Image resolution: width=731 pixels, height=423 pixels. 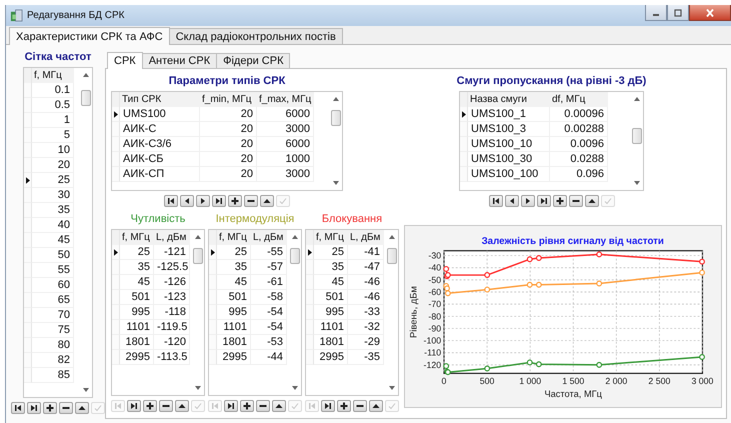 I want to click on table-cell: 0.1, so click(x=53, y=90).